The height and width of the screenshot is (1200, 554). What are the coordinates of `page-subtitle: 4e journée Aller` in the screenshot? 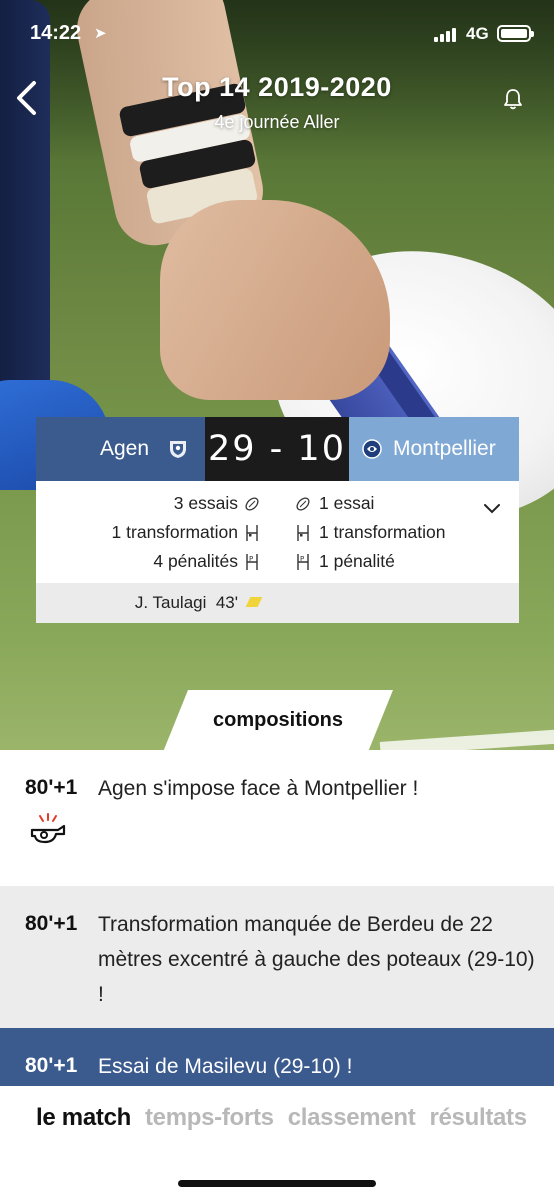 It's located at (277, 122).